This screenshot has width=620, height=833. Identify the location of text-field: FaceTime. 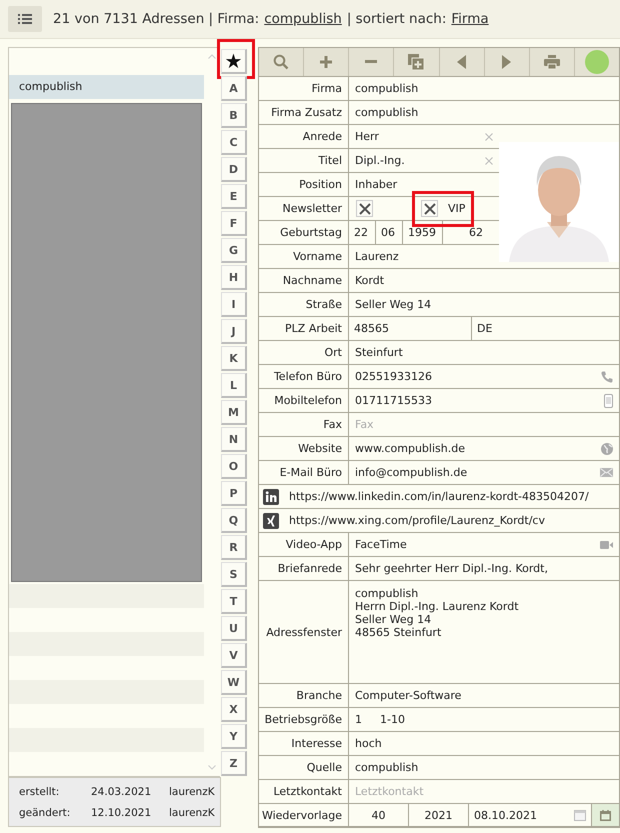
(484, 545).